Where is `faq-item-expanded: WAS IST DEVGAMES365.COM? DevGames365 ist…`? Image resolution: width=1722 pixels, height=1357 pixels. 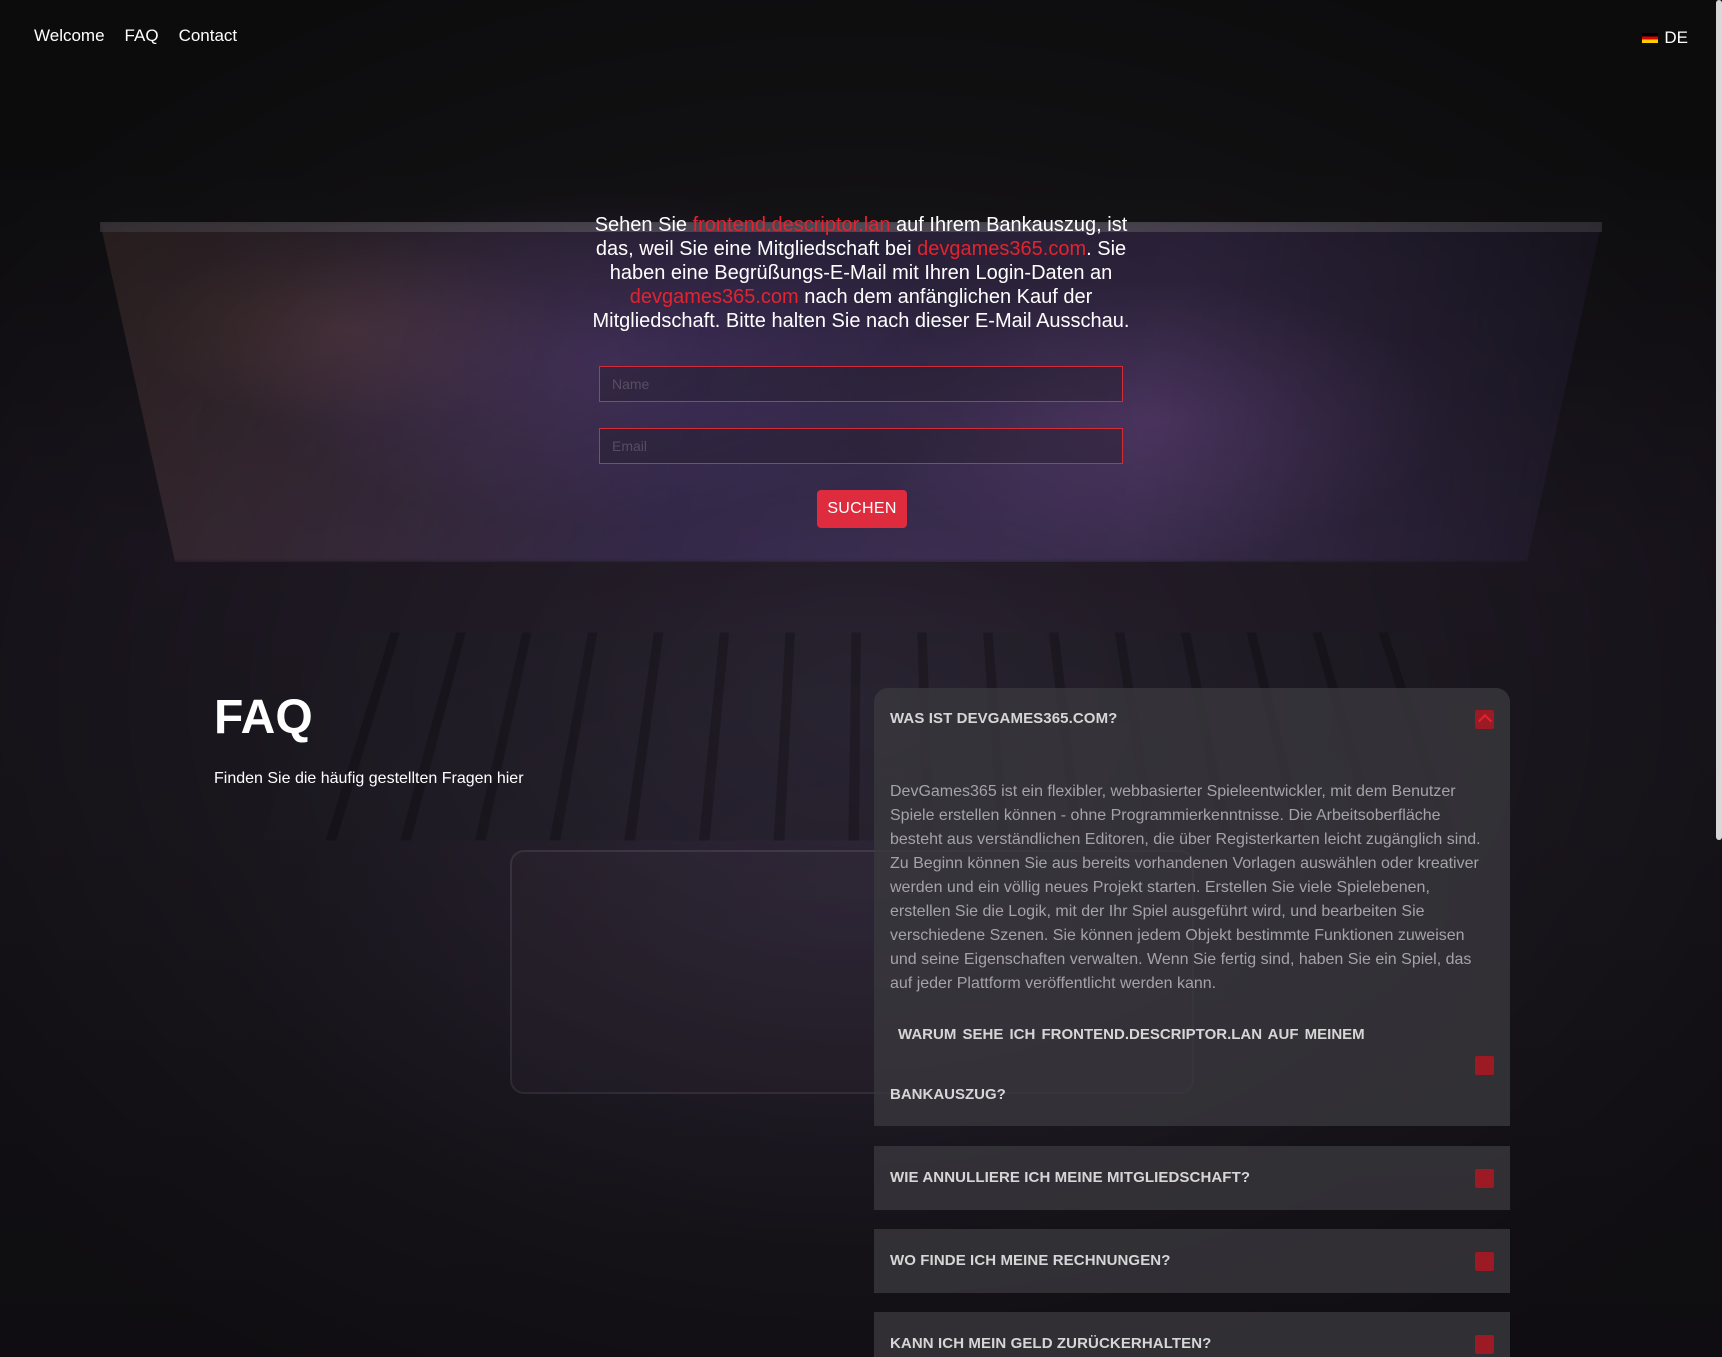 faq-item-expanded: WAS IST DEVGAMES365.COM? DevGames365 ist… is located at coordinates (1192, 907).